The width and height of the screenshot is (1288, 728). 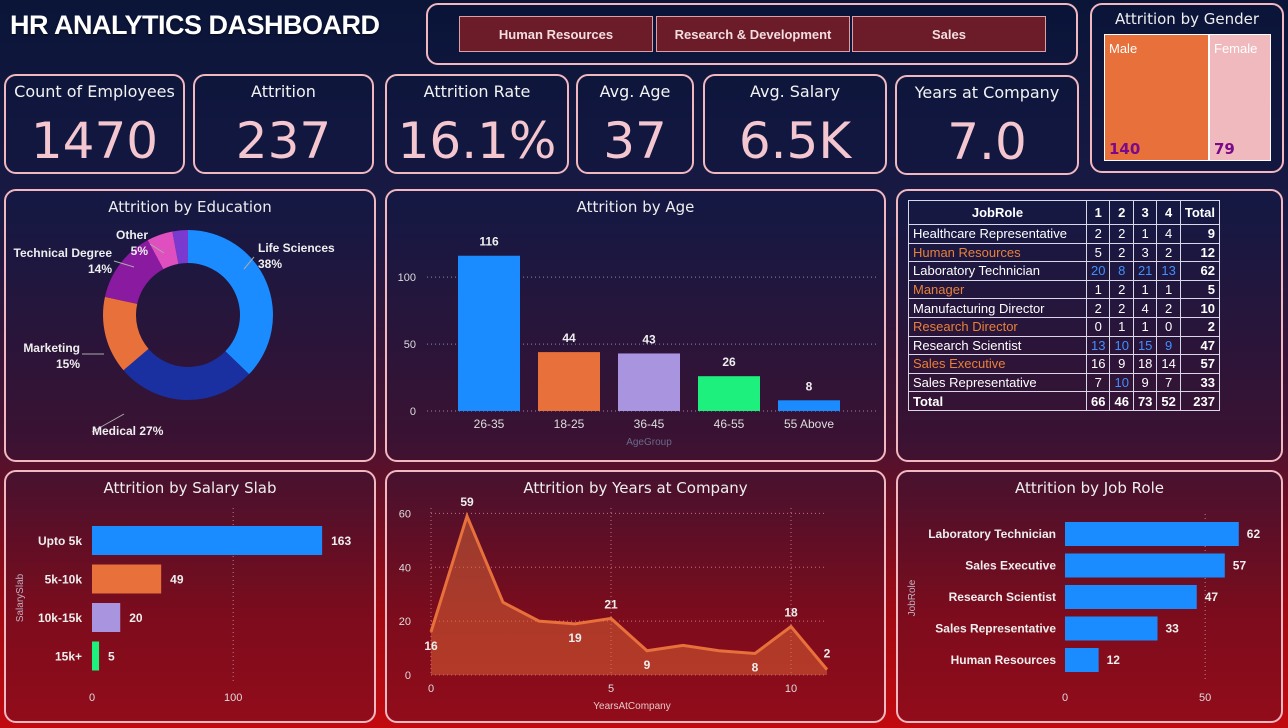 I want to click on age-ytick: 100, so click(x=407, y=278).